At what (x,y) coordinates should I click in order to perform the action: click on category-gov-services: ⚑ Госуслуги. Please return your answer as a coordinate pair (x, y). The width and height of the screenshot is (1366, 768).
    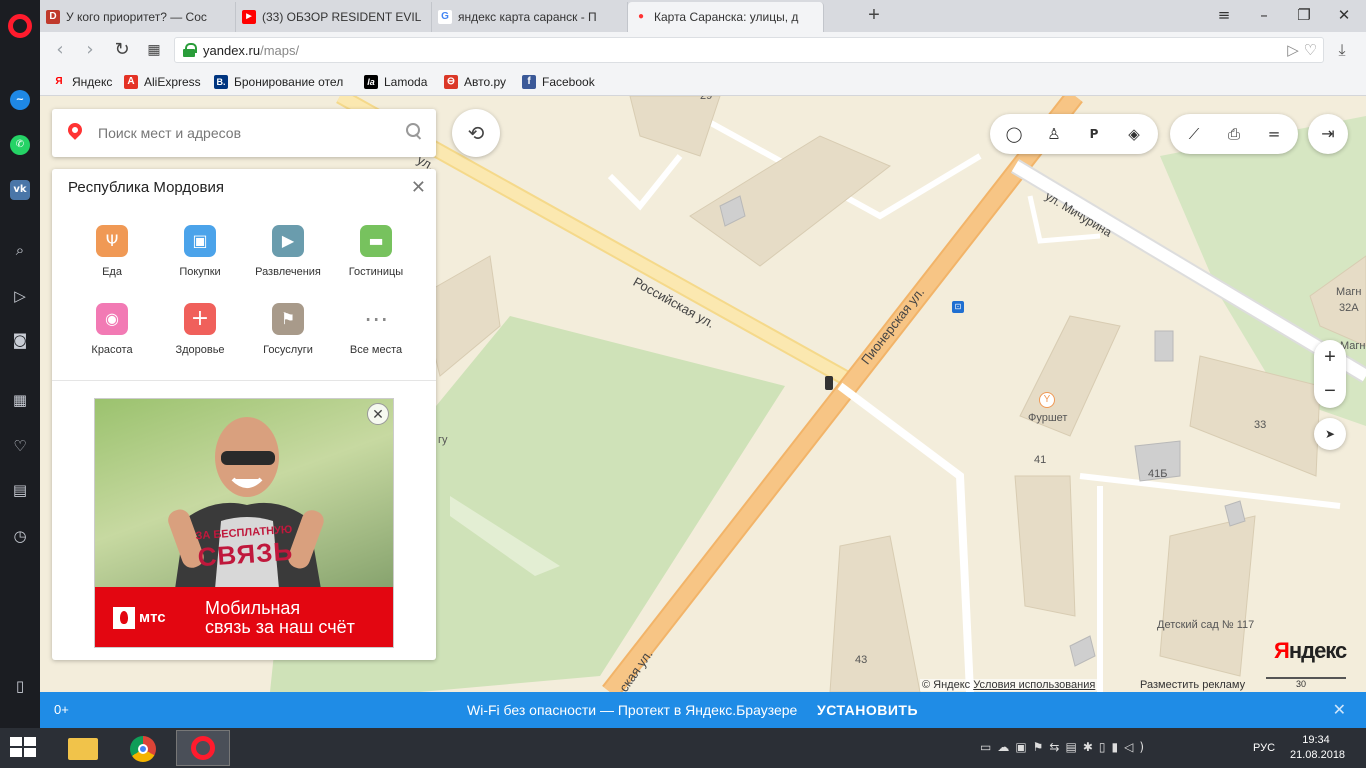
    Looking at the image, I should click on (288, 329).